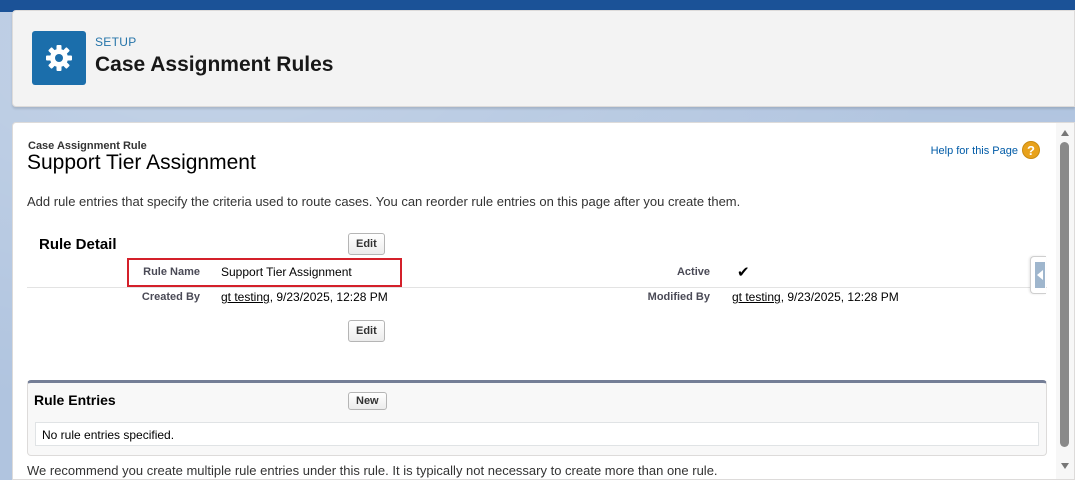 The image size is (1075, 480). What do you see at coordinates (367, 401) in the screenshot?
I see `new-entry-button: New` at bounding box center [367, 401].